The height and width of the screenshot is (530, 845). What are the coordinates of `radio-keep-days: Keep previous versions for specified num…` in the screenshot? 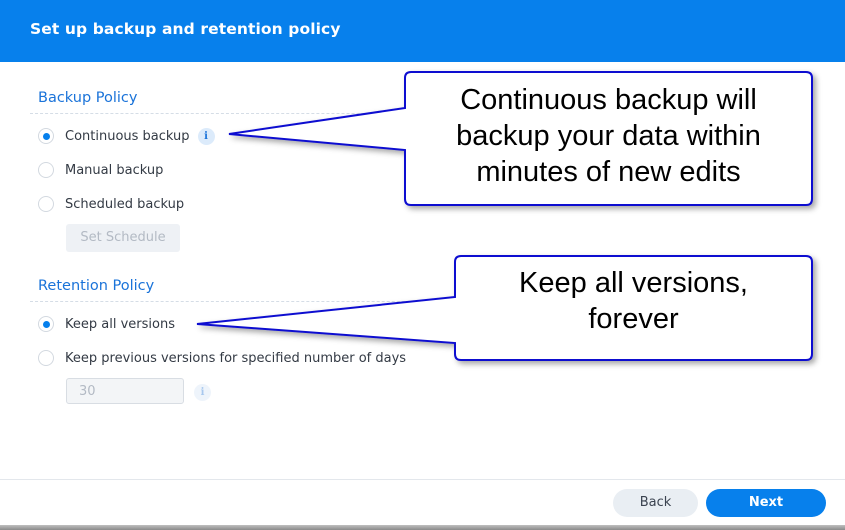 It's located at (222, 358).